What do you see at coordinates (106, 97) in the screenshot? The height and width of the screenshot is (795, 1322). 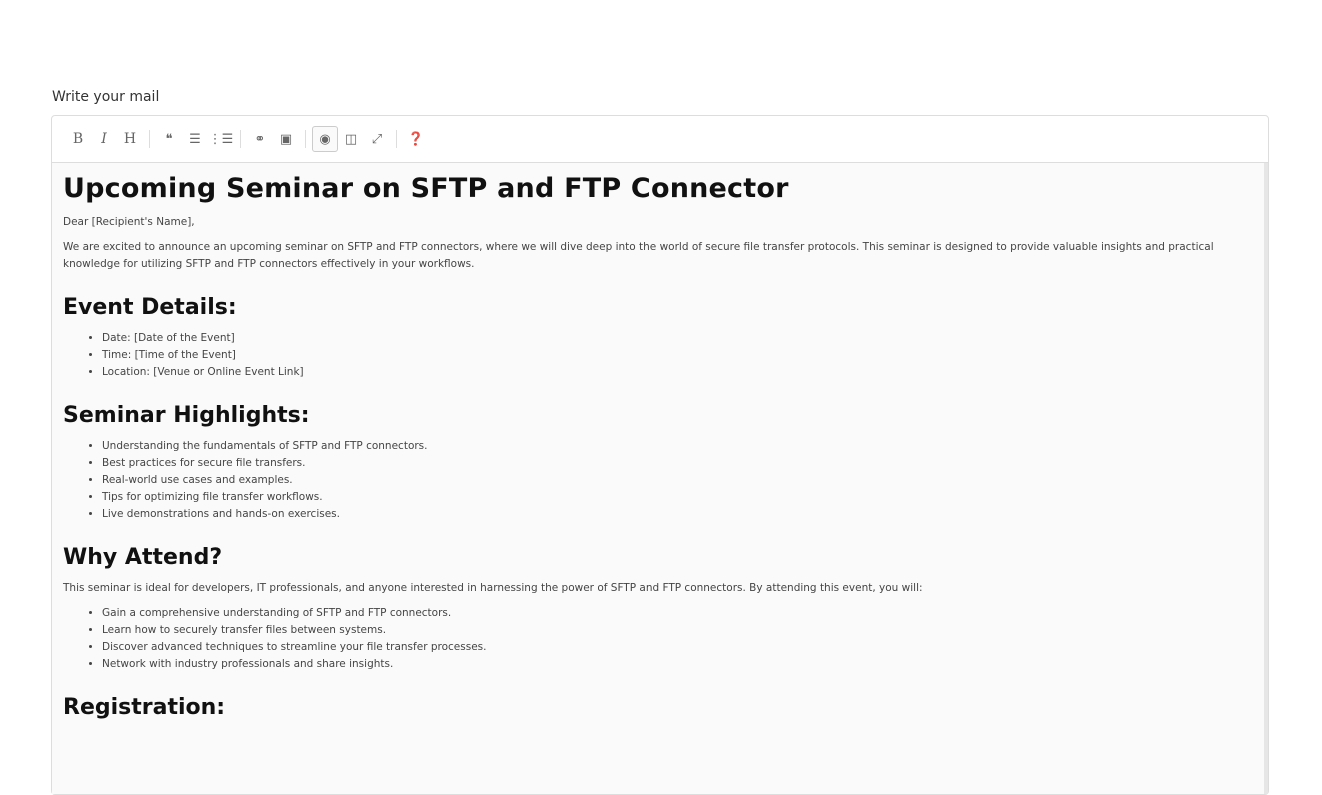 I see `mail-field-label: Write your mail` at bounding box center [106, 97].